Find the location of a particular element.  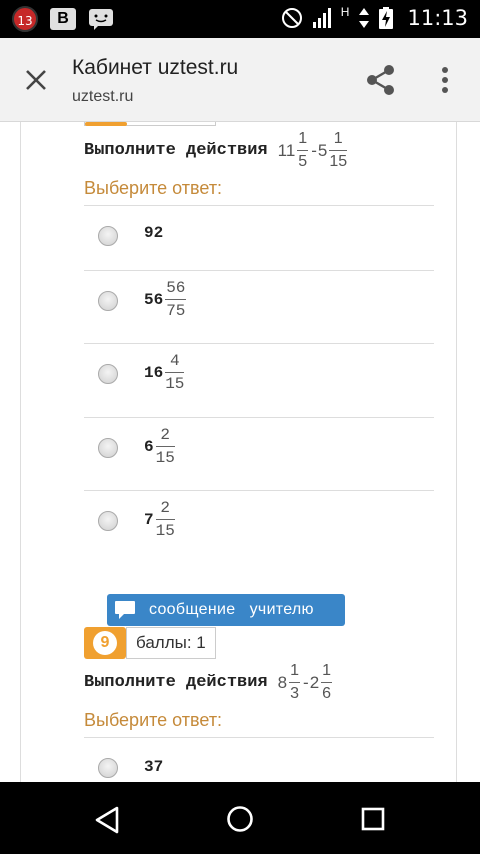

nav-home-icon is located at coordinates (240, 819).